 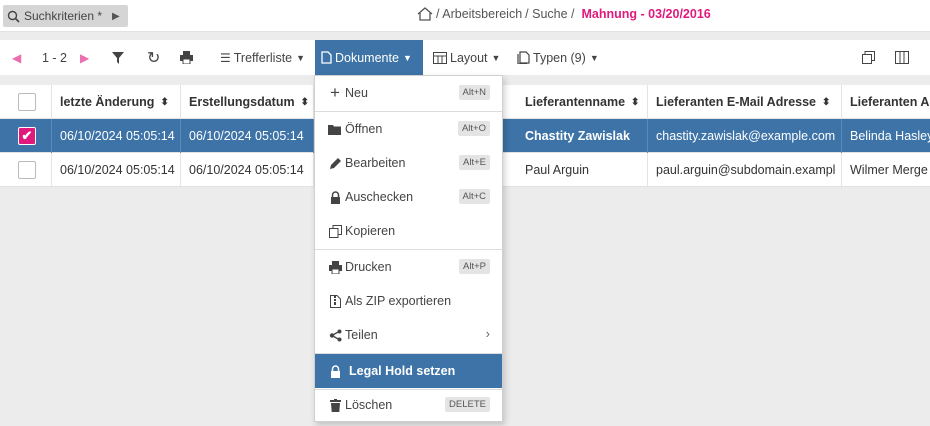 What do you see at coordinates (408, 163) in the screenshot?
I see `menu-item-bearbeiten: Bearbeiten Alt+E` at bounding box center [408, 163].